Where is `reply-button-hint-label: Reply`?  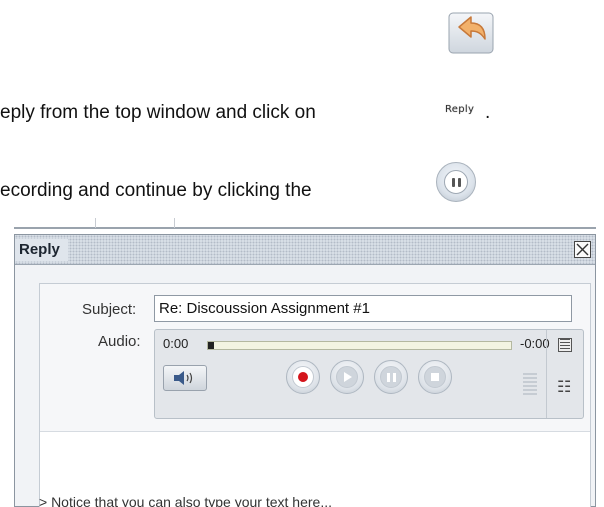 reply-button-hint-label: Reply is located at coordinates (460, 109).